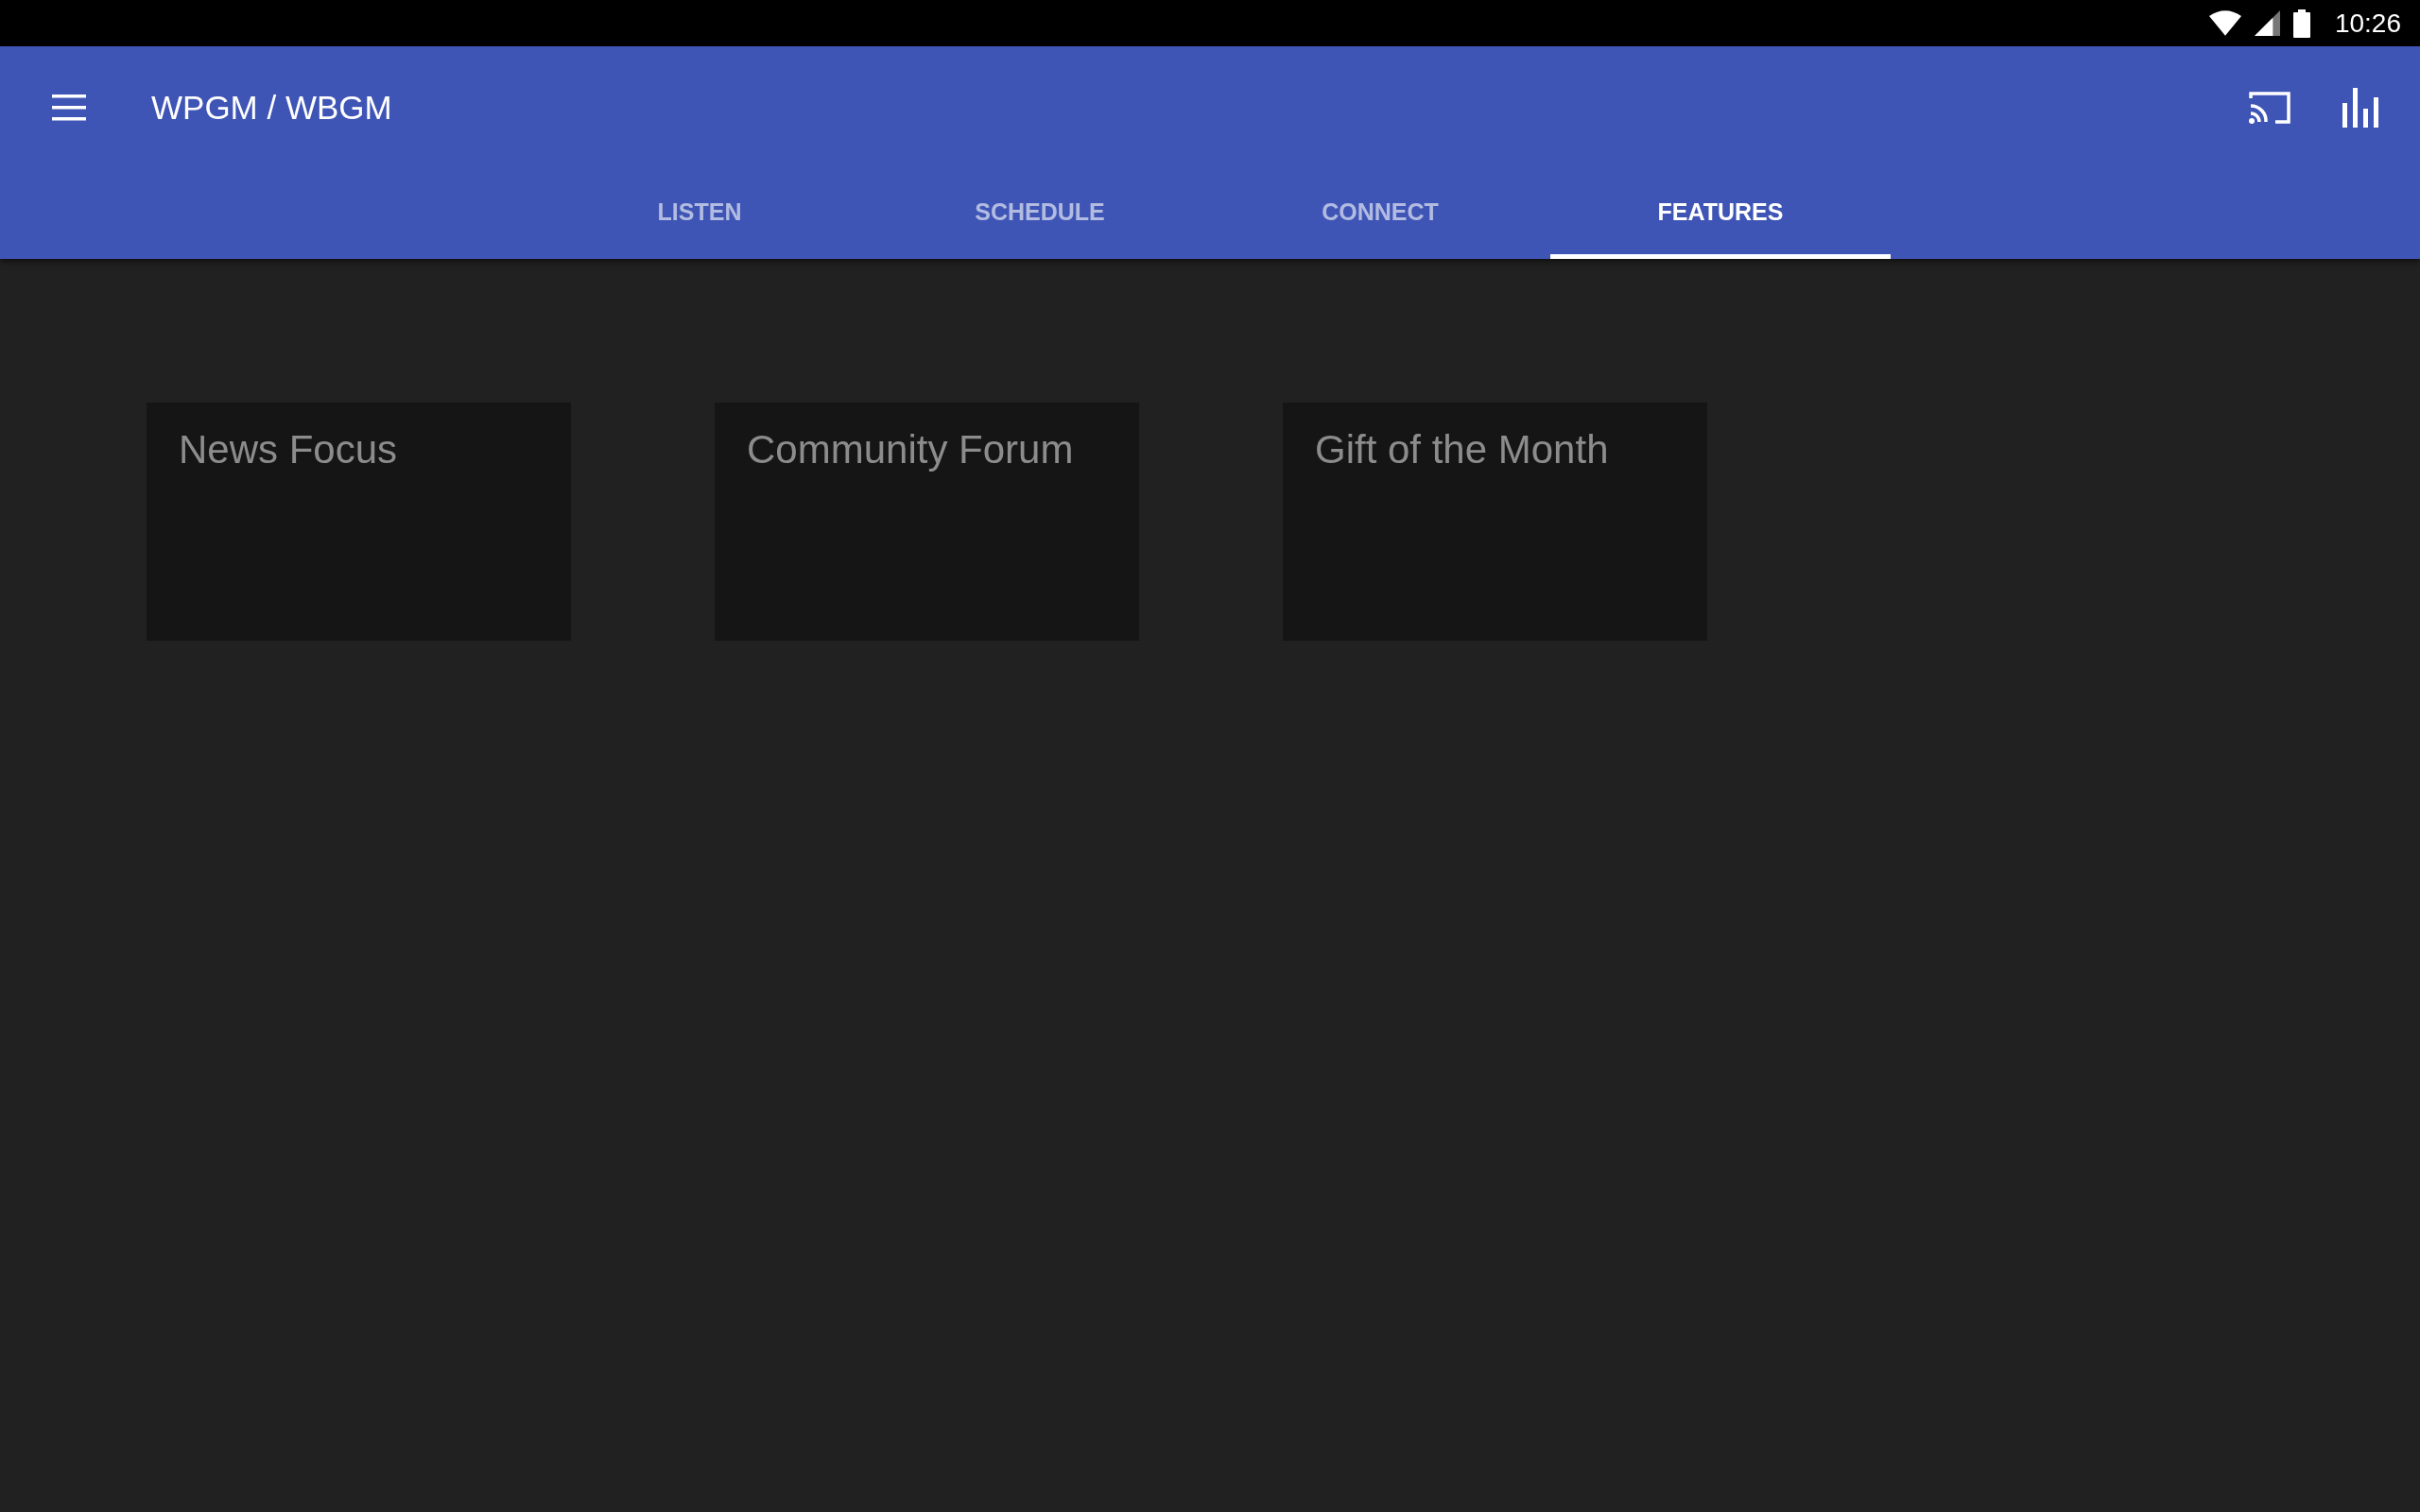  Describe the element at coordinates (1380, 214) in the screenshot. I see `tab: CONNECT` at that location.